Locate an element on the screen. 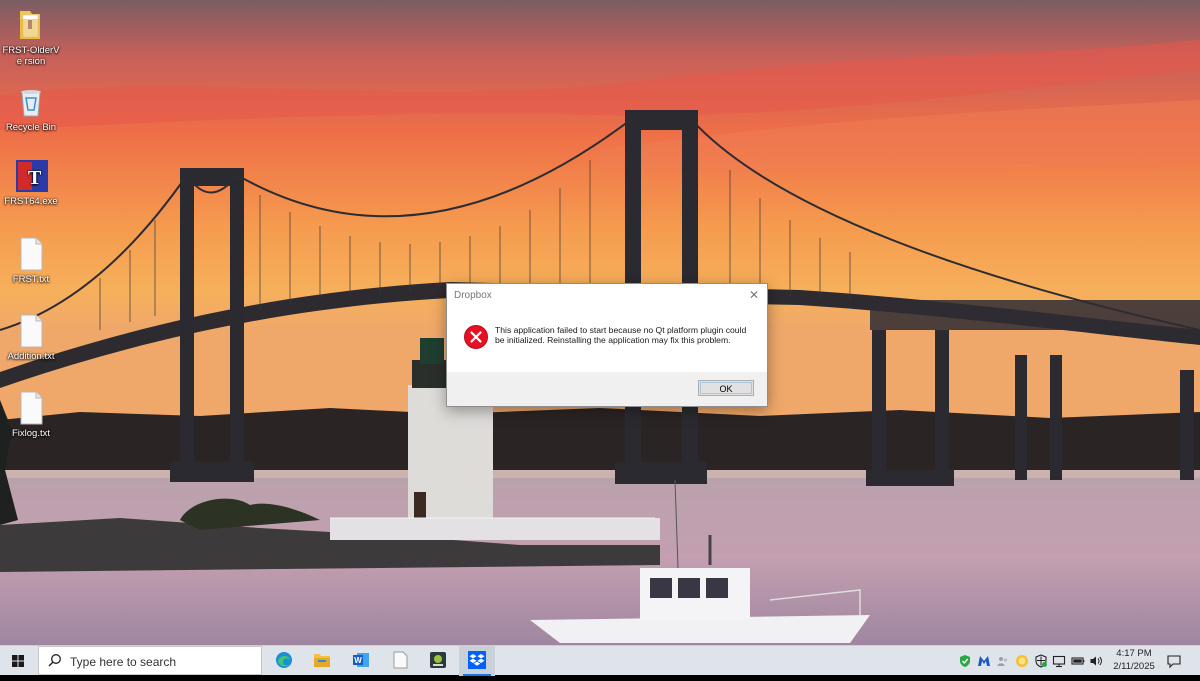 The height and width of the screenshot is (681, 1200). recycle-bin-icon is located at coordinates (31, 102).